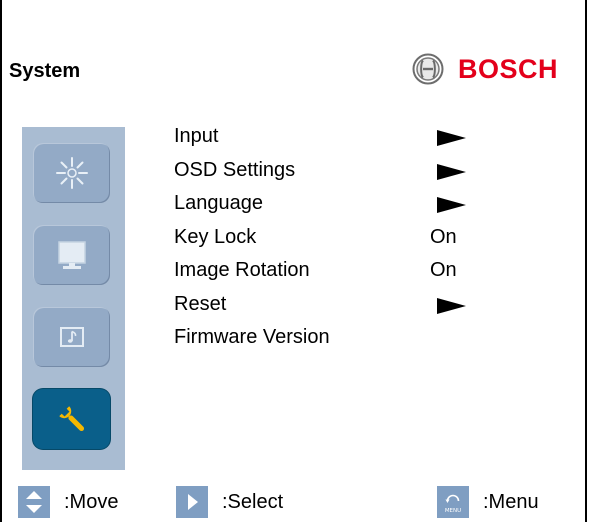 The image size is (589, 522). What do you see at coordinates (235, 169) in the screenshot?
I see `menu-item-label: OSD Settings` at bounding box center [235, 169].